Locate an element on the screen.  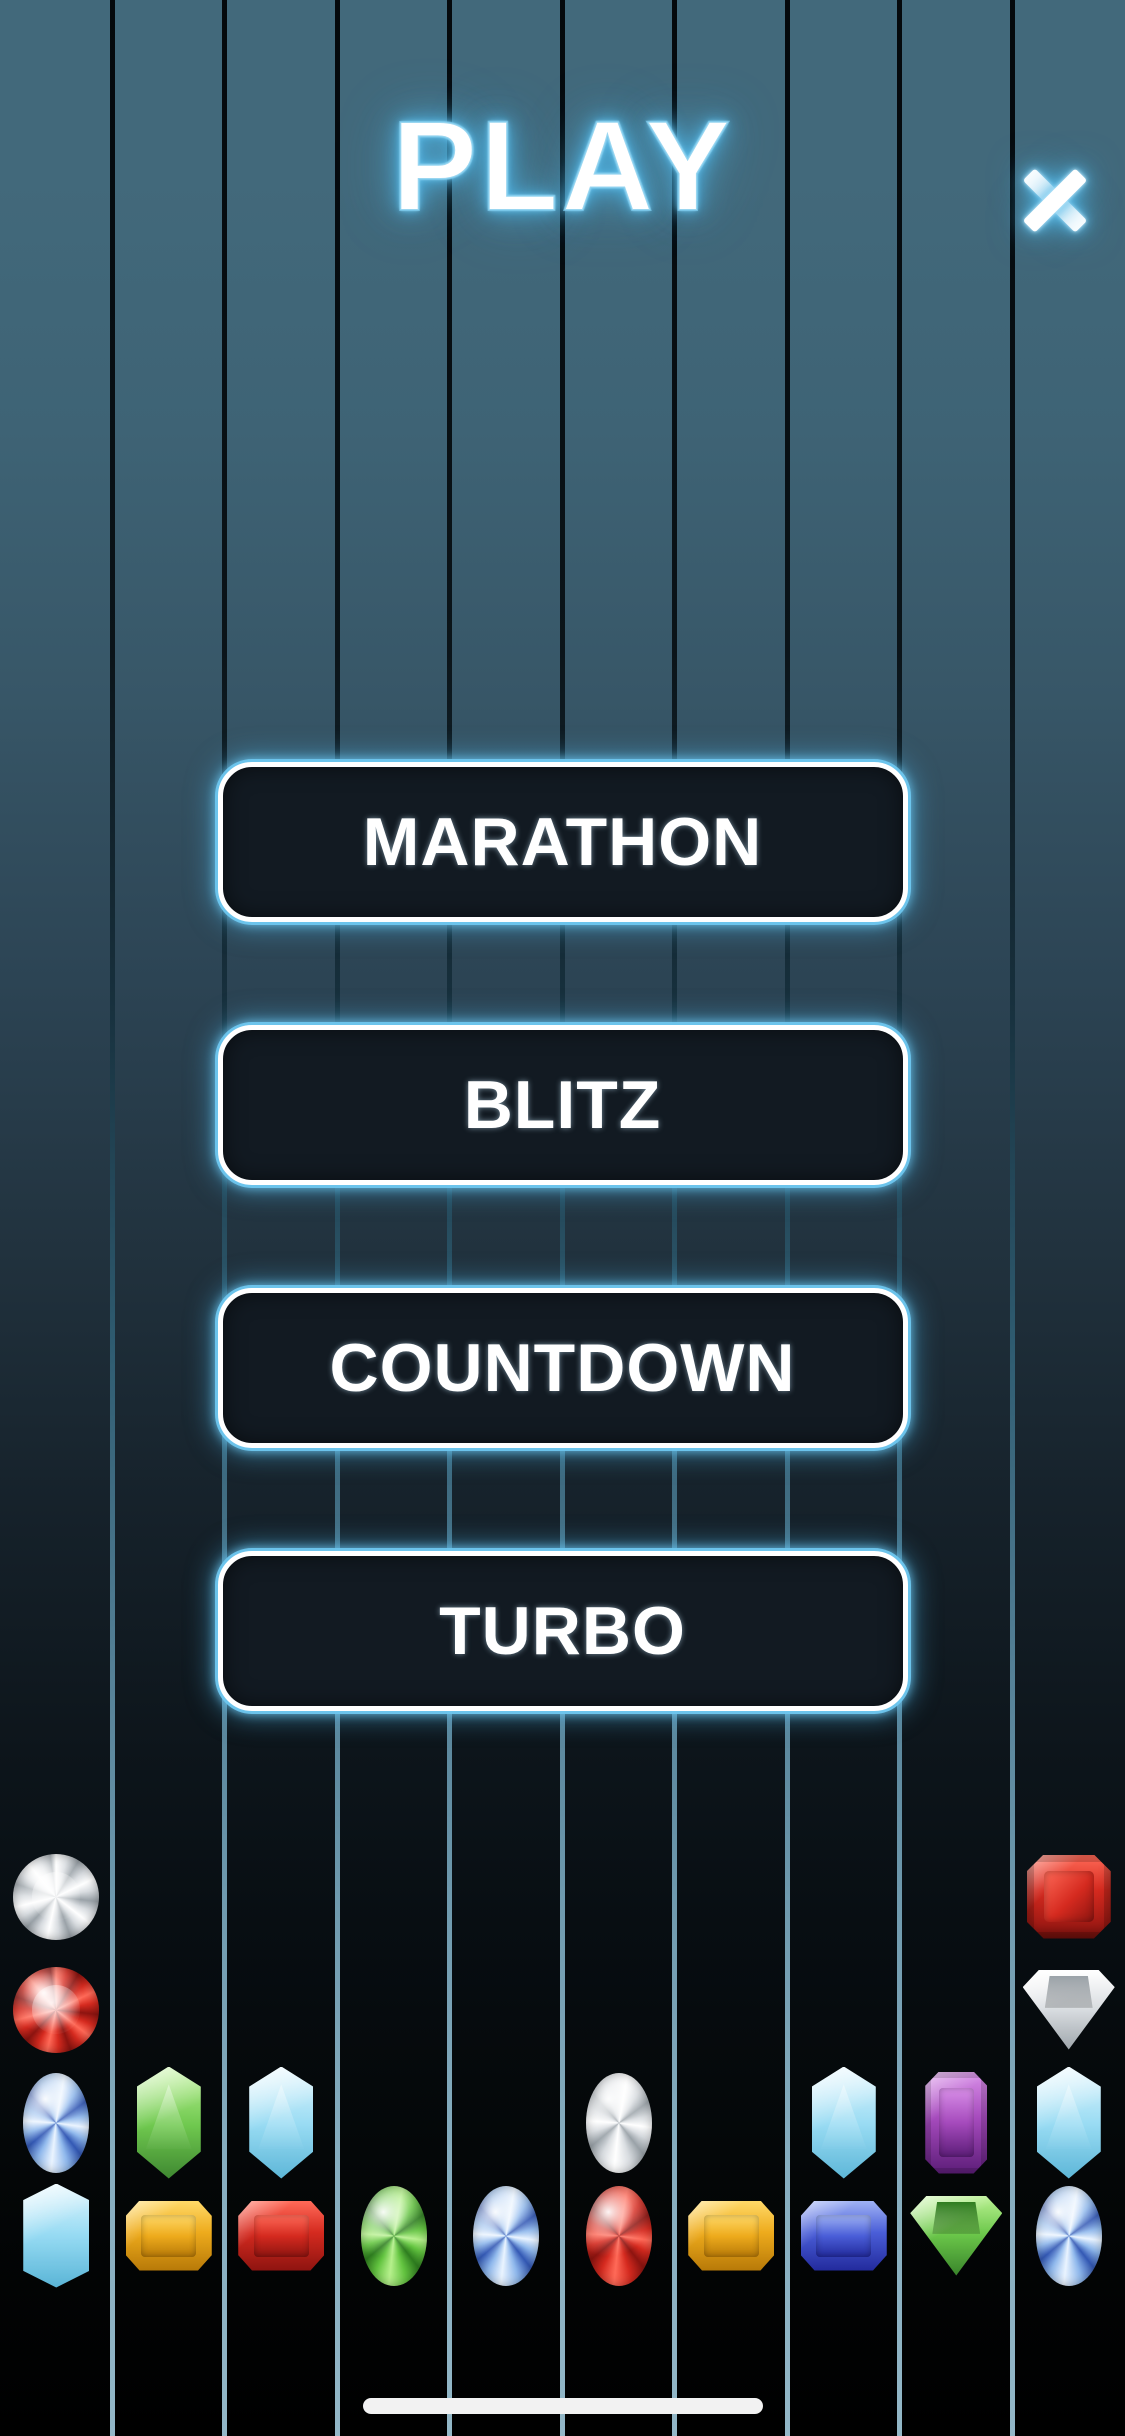
gem-cell-r1-c7 is located at coordinates (731, 1896).